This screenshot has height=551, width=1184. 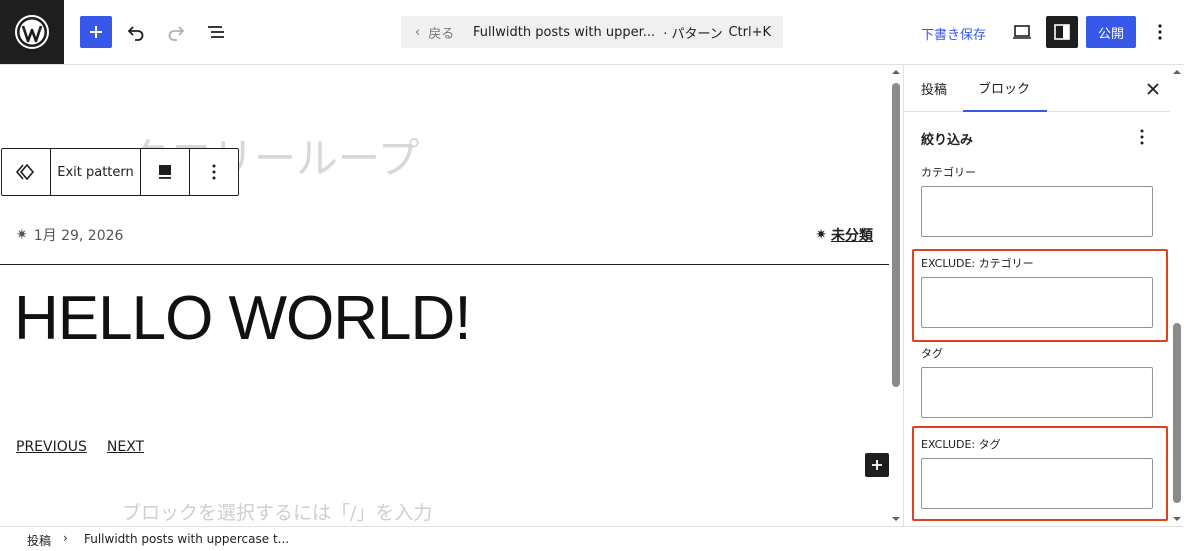 What do you see at coordinates (977, 263) in the screenshot?
I see `exclude-category-label: EXCLUDE: カテゴリー` at bounding box center [977, 263].